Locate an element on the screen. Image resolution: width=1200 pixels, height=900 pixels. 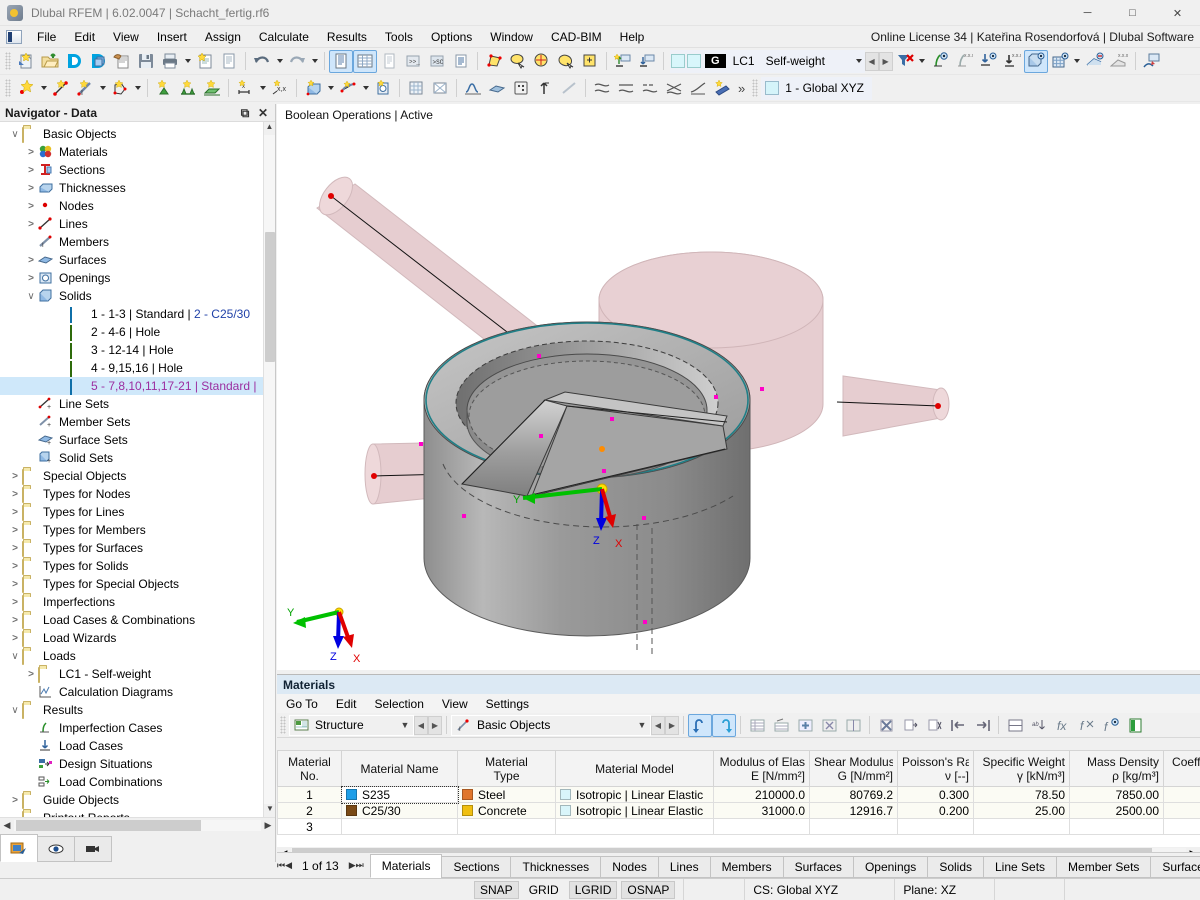
mesh-refinement-icon is located at coordinates (416, 88).